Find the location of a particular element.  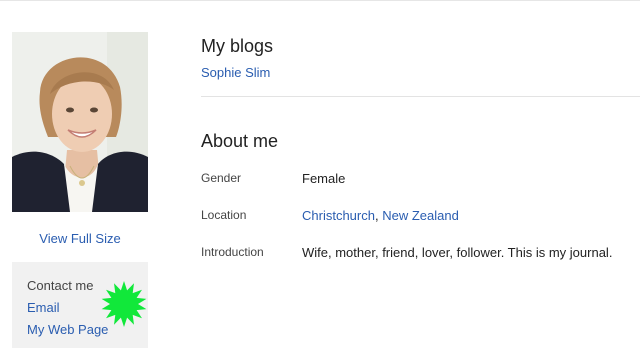

location-city-link: Christchurch is located at coordinates (338, 215).